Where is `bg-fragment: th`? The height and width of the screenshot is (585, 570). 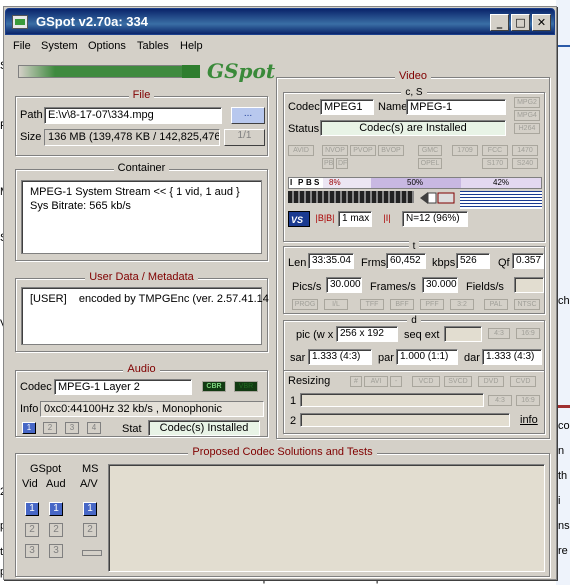 bg-fragment: th is located at coordinates (563, 476).